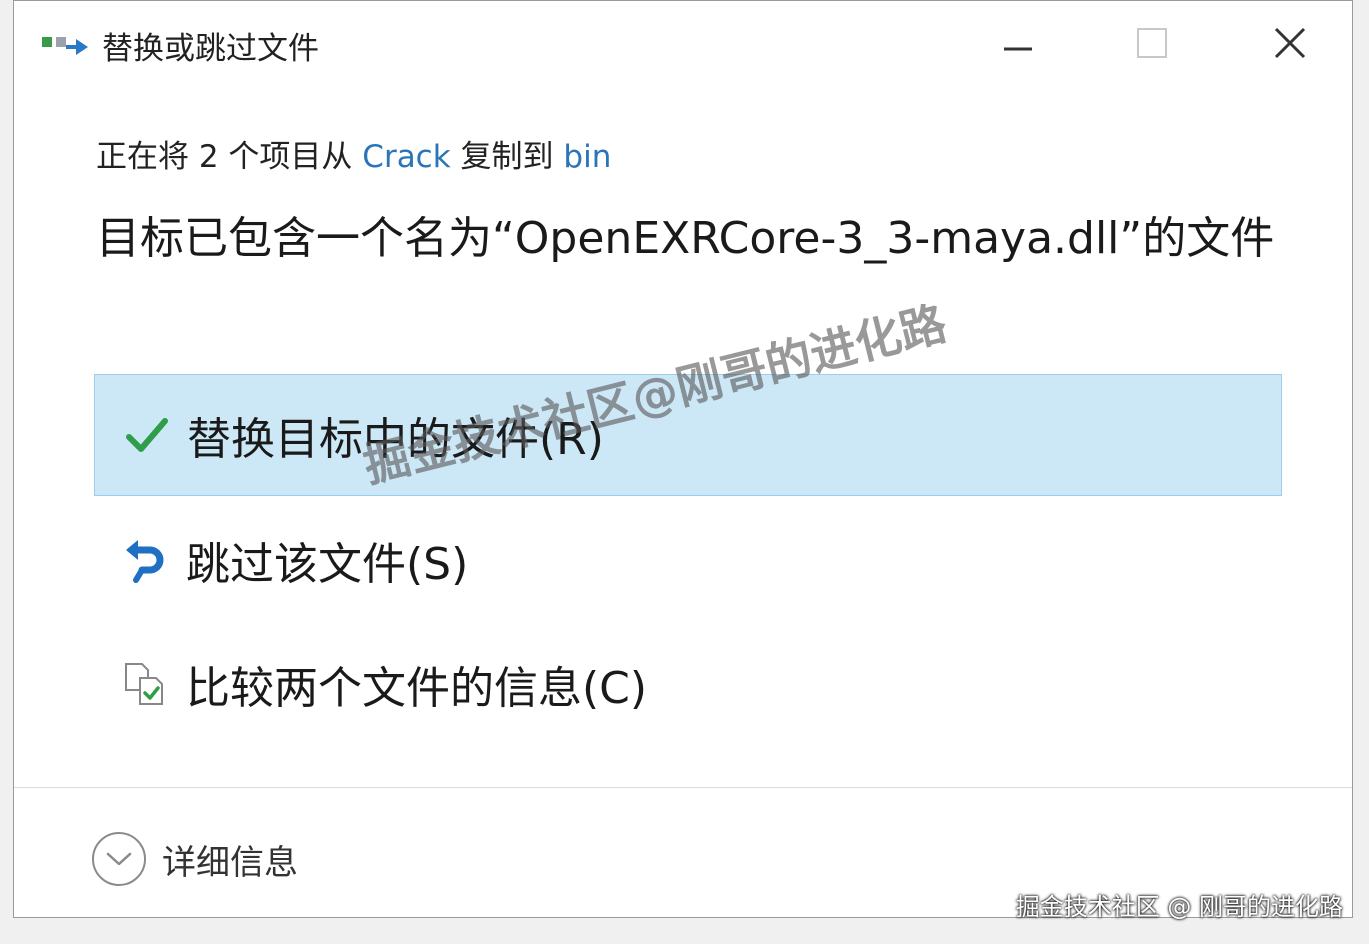 The width and height of the screenshot is (1369, 944). Describe the element at coordinates (65, 46) in the screenshot. I see `file-move-icon` at that location.